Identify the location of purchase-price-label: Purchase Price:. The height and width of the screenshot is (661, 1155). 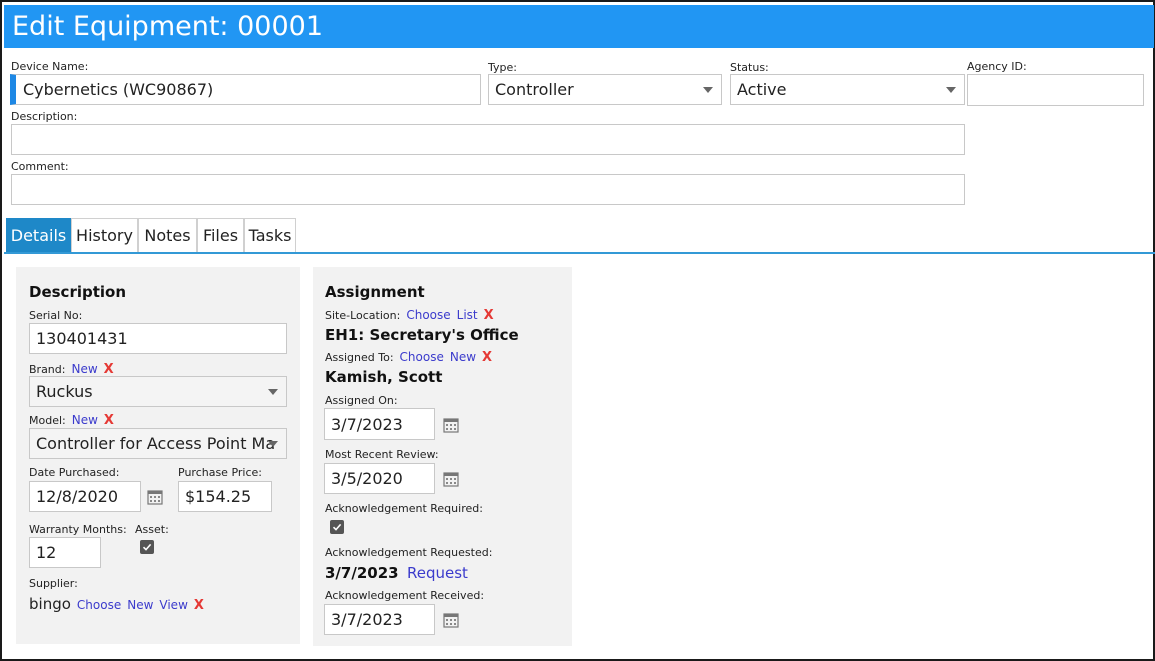
(220, 472).